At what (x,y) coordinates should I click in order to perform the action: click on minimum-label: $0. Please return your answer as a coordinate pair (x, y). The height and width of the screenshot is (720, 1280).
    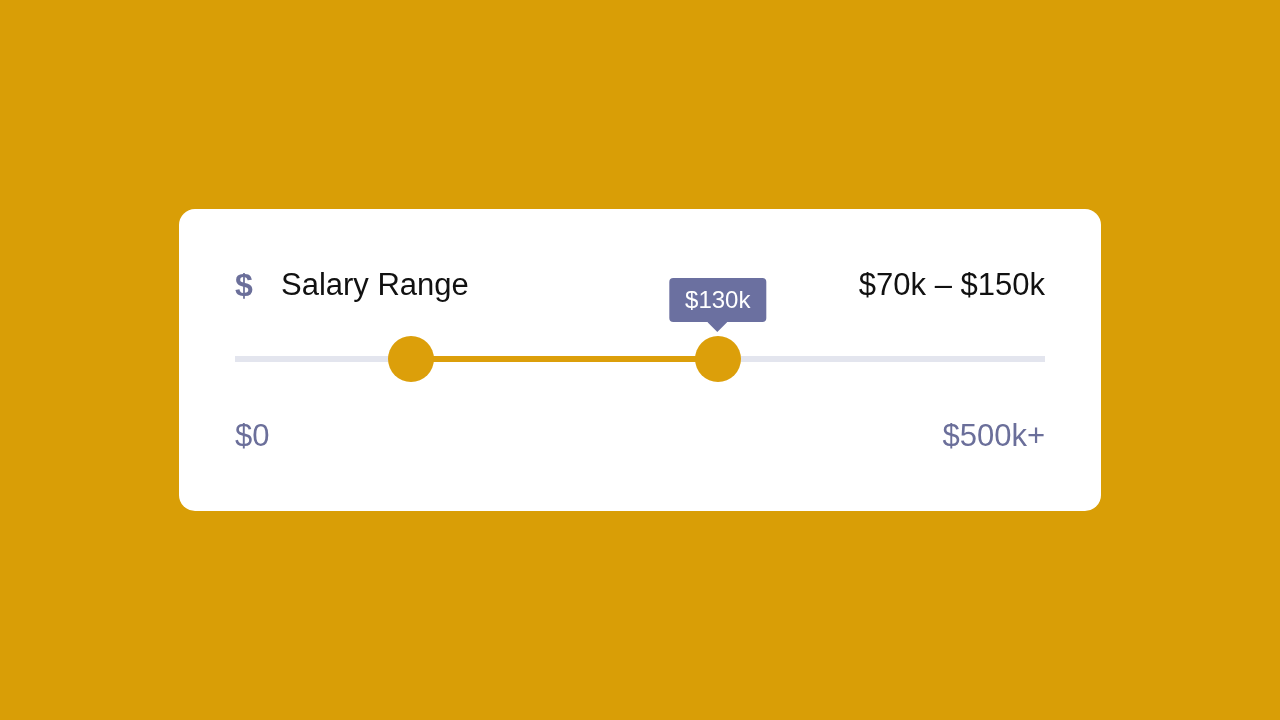
    Looking at the image, I should click on (252, 436).